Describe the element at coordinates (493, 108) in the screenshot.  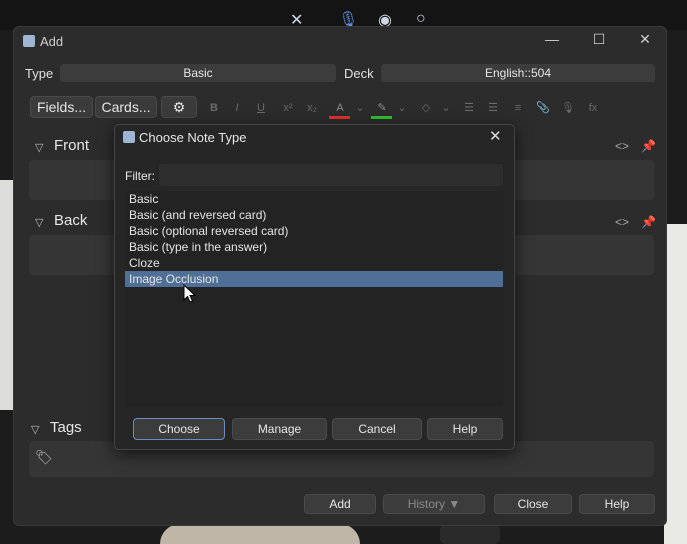
I see `numbered-list-icon: ☰` at that location.